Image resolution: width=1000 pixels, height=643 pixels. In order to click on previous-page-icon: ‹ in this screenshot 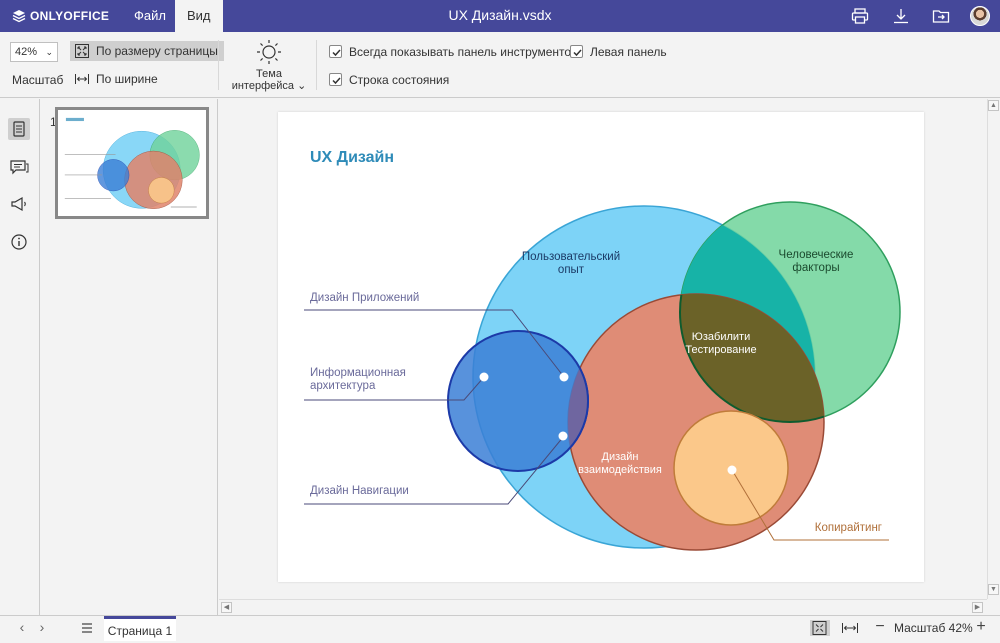, I will do `click(22, 628)`.